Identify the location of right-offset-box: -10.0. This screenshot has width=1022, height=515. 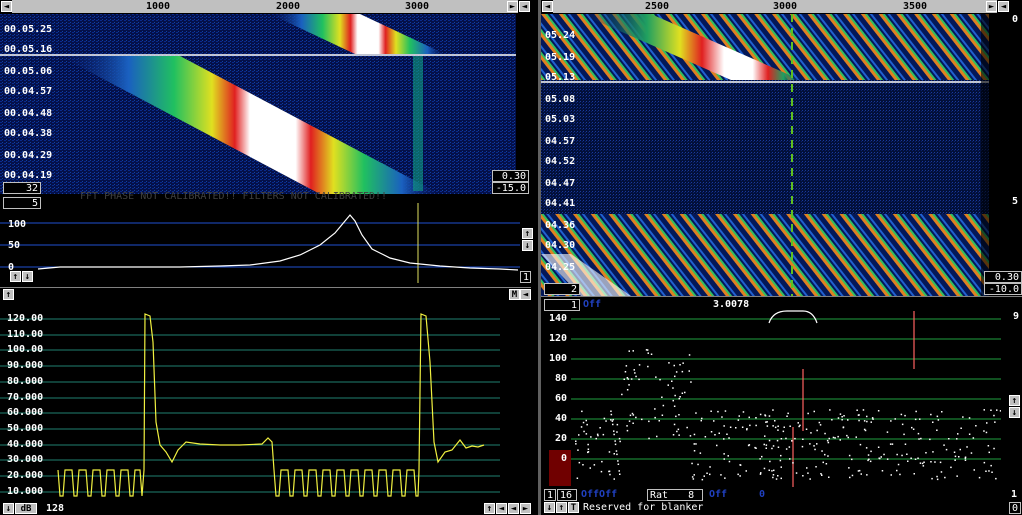
(1003, 289).